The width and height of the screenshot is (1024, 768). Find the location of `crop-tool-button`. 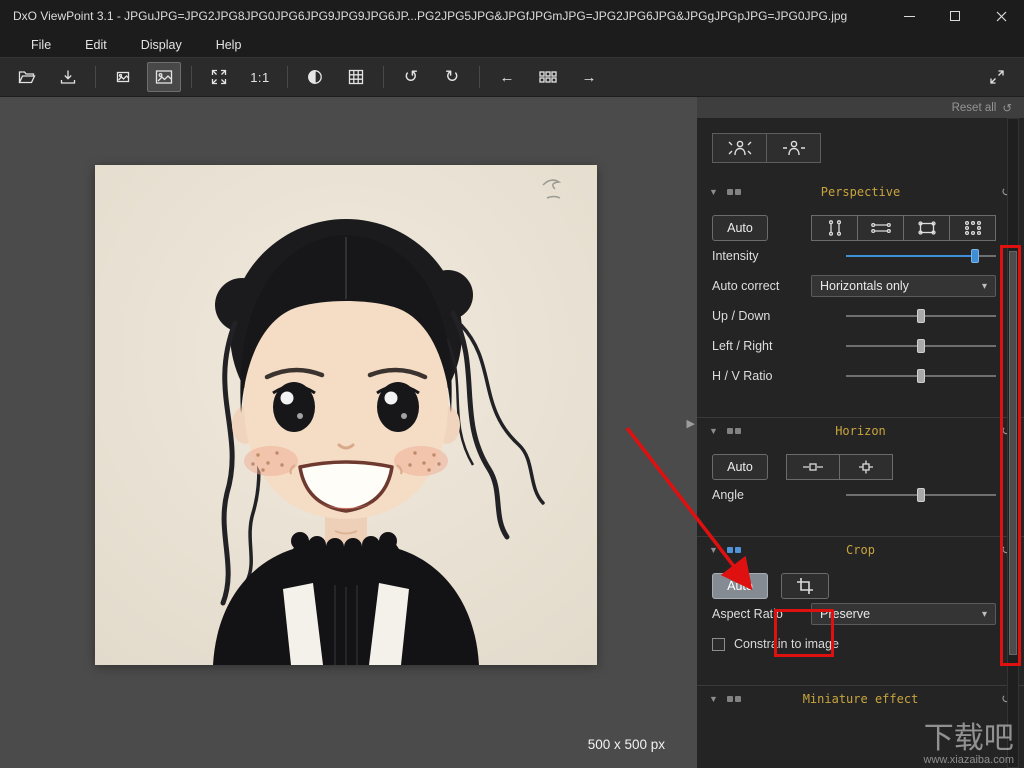

crop-tool-button is located at coordinates (805, 585).